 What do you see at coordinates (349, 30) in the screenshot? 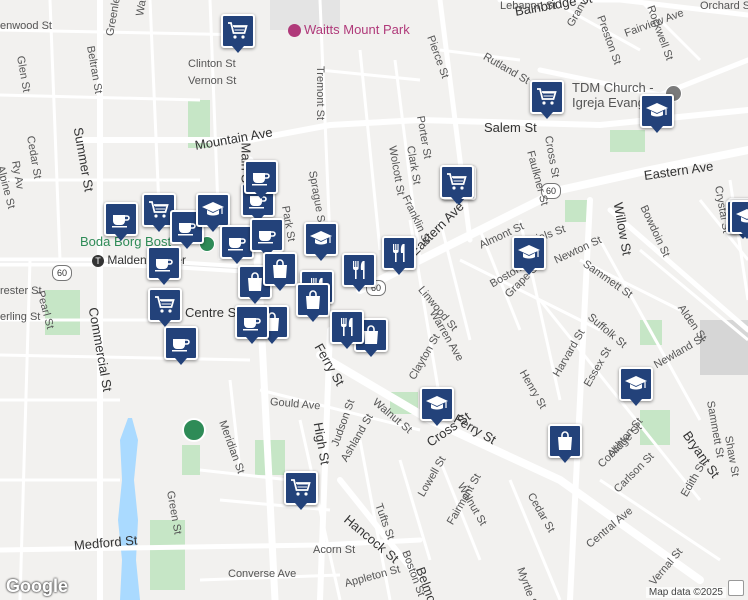
I see `place-label-waitts-mount-park: Waitts Mount Park` at bounding box center [349, 30].